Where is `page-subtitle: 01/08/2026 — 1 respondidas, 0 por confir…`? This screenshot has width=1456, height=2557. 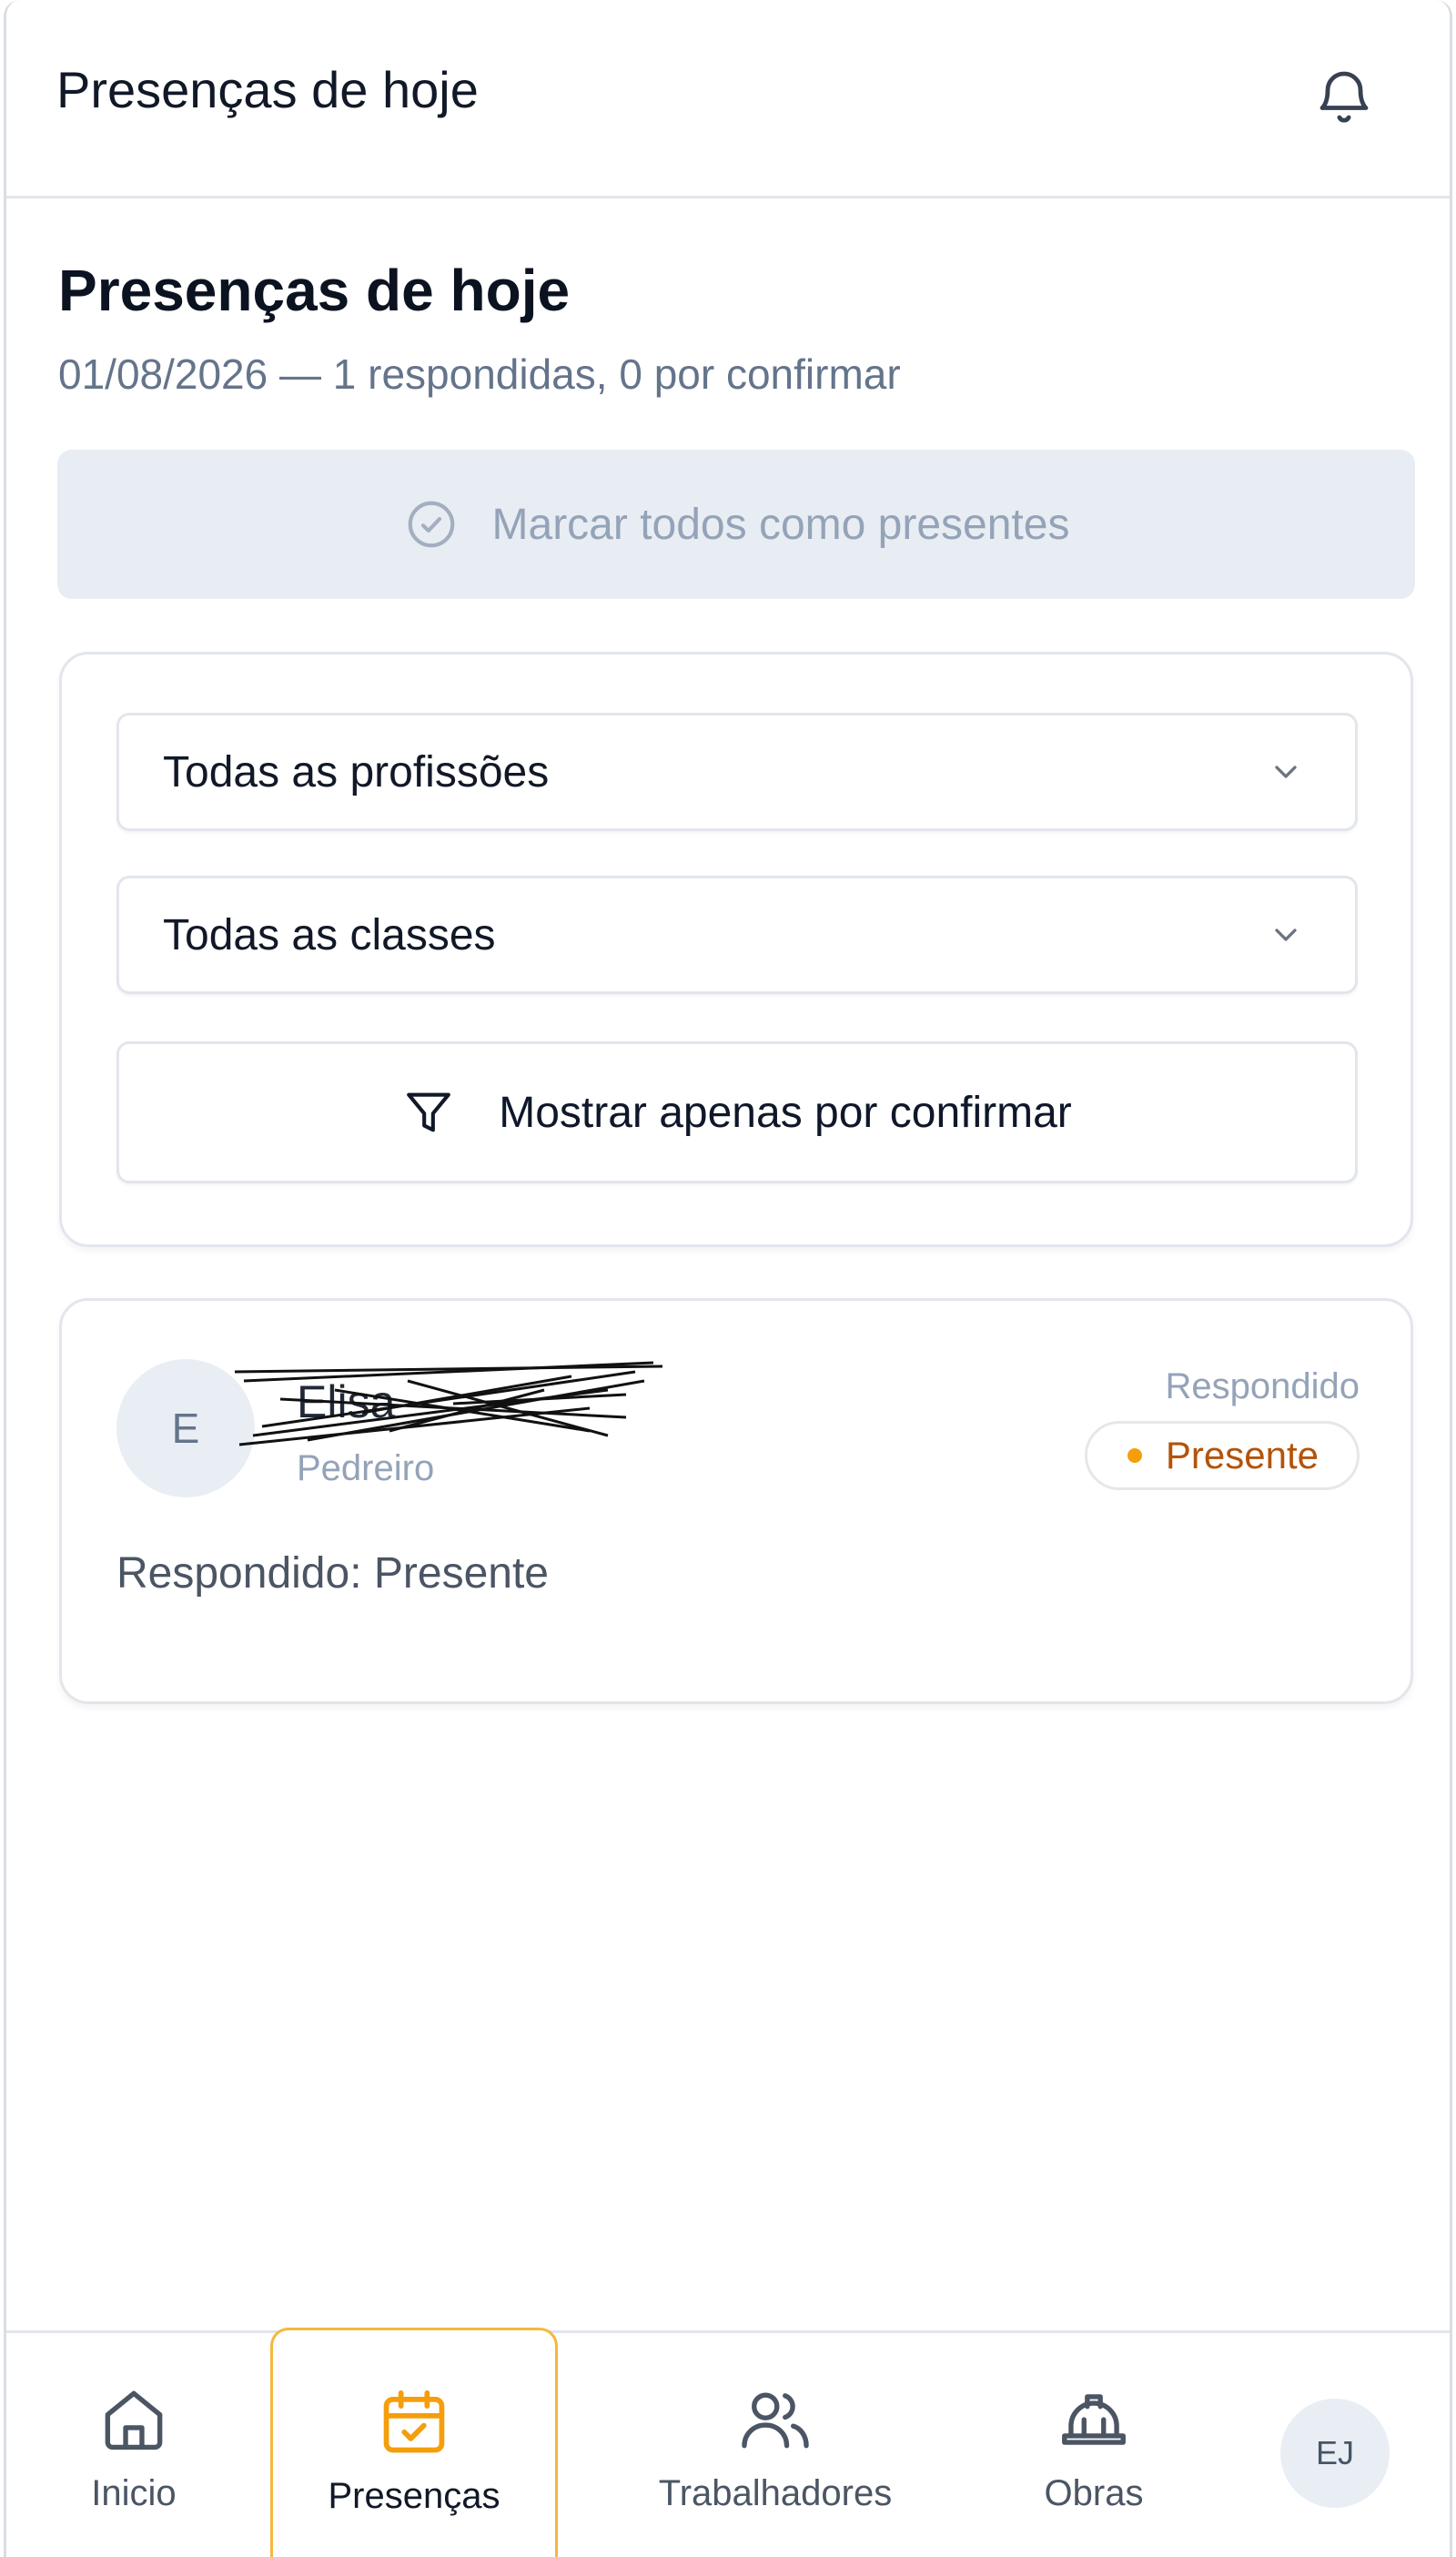 page-subtitle: 01/08/2026 — 1 respondidas, 0 por confir… is located at coordinates (480, 374).